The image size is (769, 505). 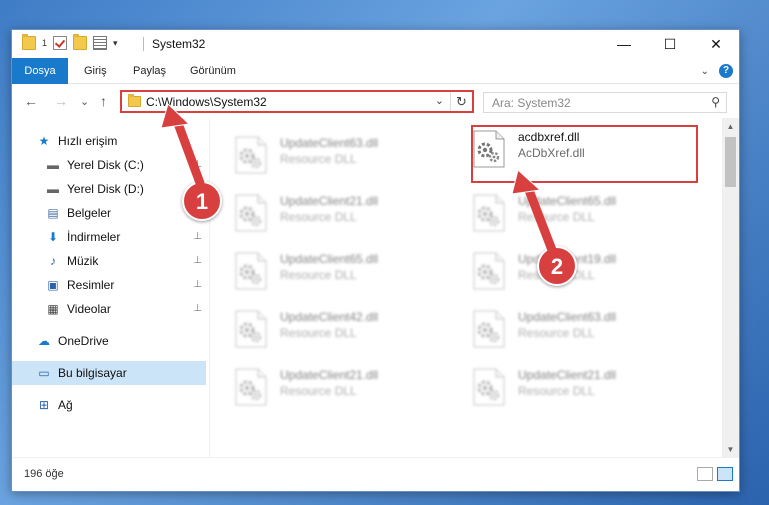 What do you see at coordinates (83, 261) in the screenshot?
I see `sidebar-item-label: Müzik` at bounding box center [83, 261].